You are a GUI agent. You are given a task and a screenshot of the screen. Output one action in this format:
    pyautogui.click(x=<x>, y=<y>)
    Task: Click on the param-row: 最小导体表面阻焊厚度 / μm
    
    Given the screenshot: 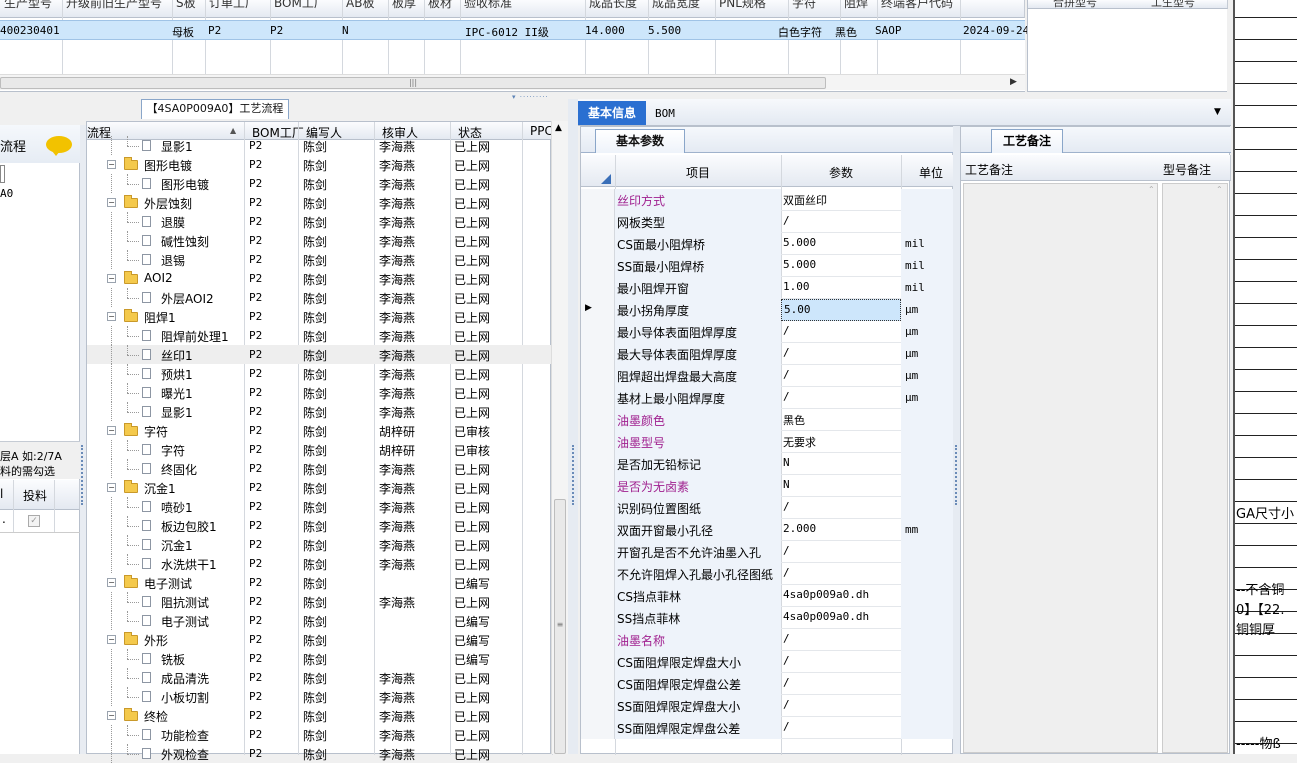 What is the action you would take?
    pyautogui.click(x=767, y=332)
    